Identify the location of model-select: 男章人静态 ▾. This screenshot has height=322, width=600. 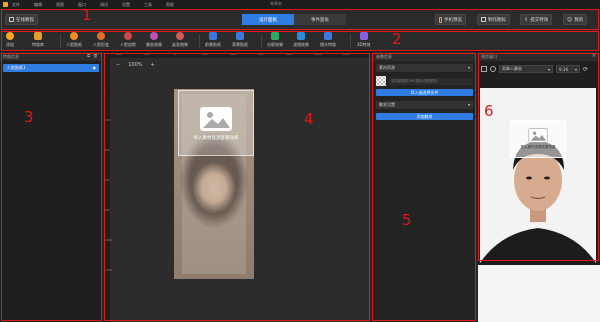
(526, 69).